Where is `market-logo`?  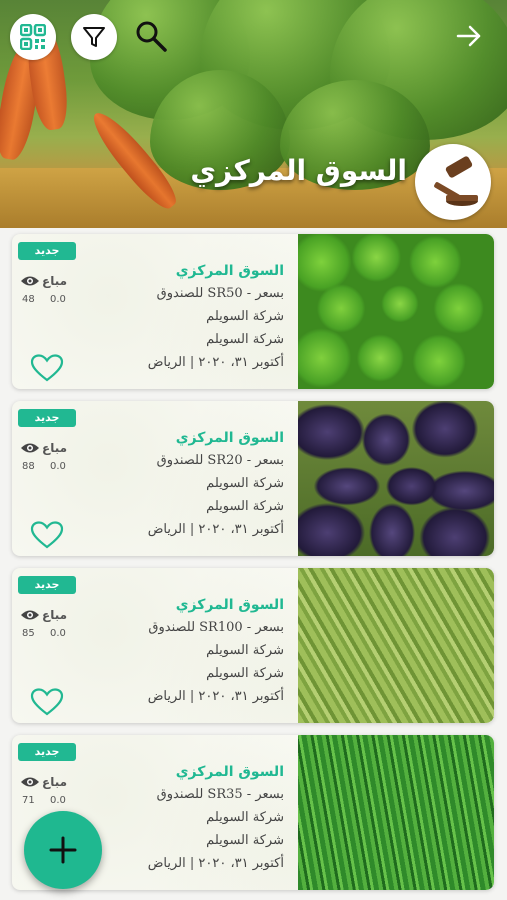 market-logo is located at coordinates (453, 182).